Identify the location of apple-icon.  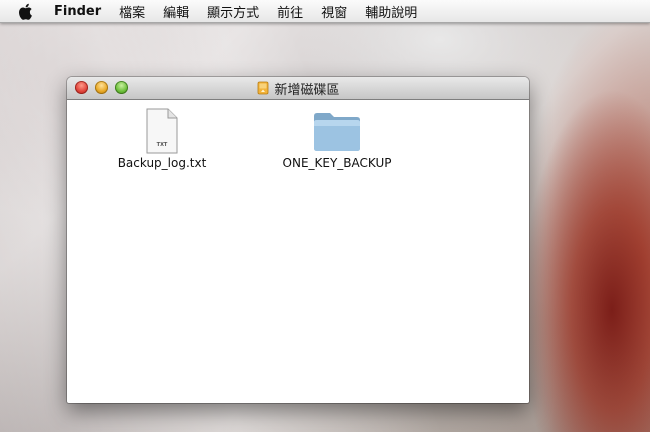
(25, 11).